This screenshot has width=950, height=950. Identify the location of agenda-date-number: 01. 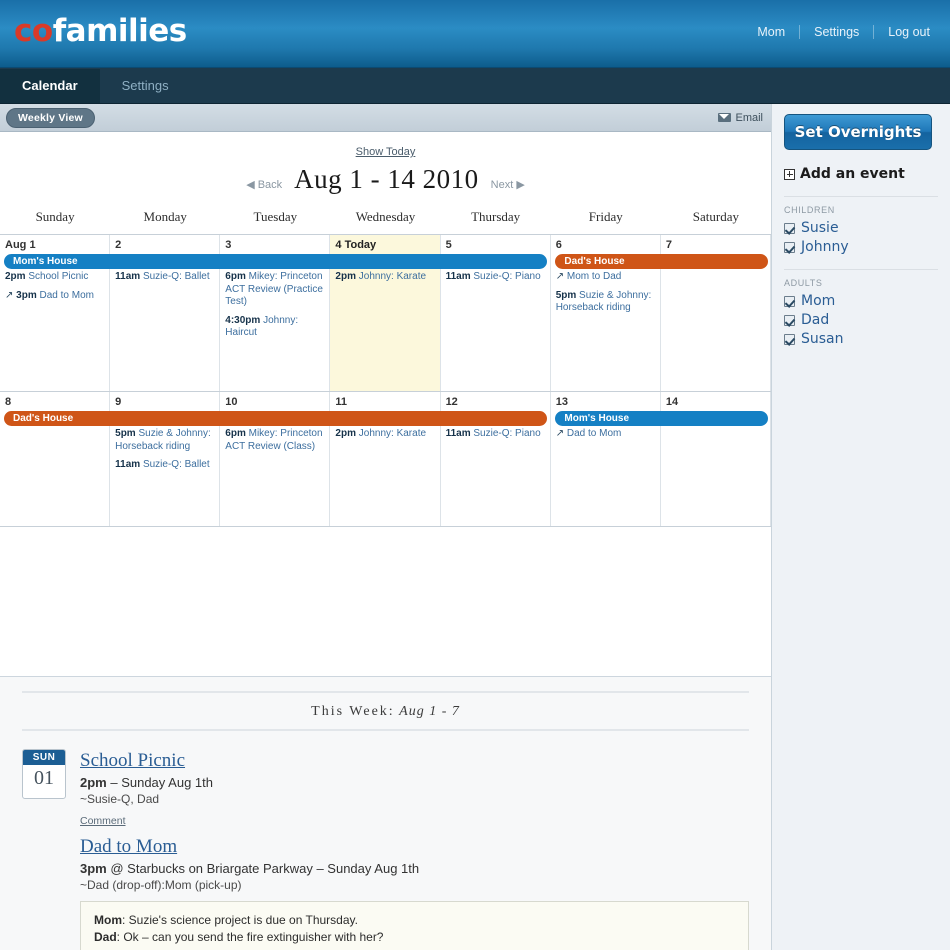
(44, 778).